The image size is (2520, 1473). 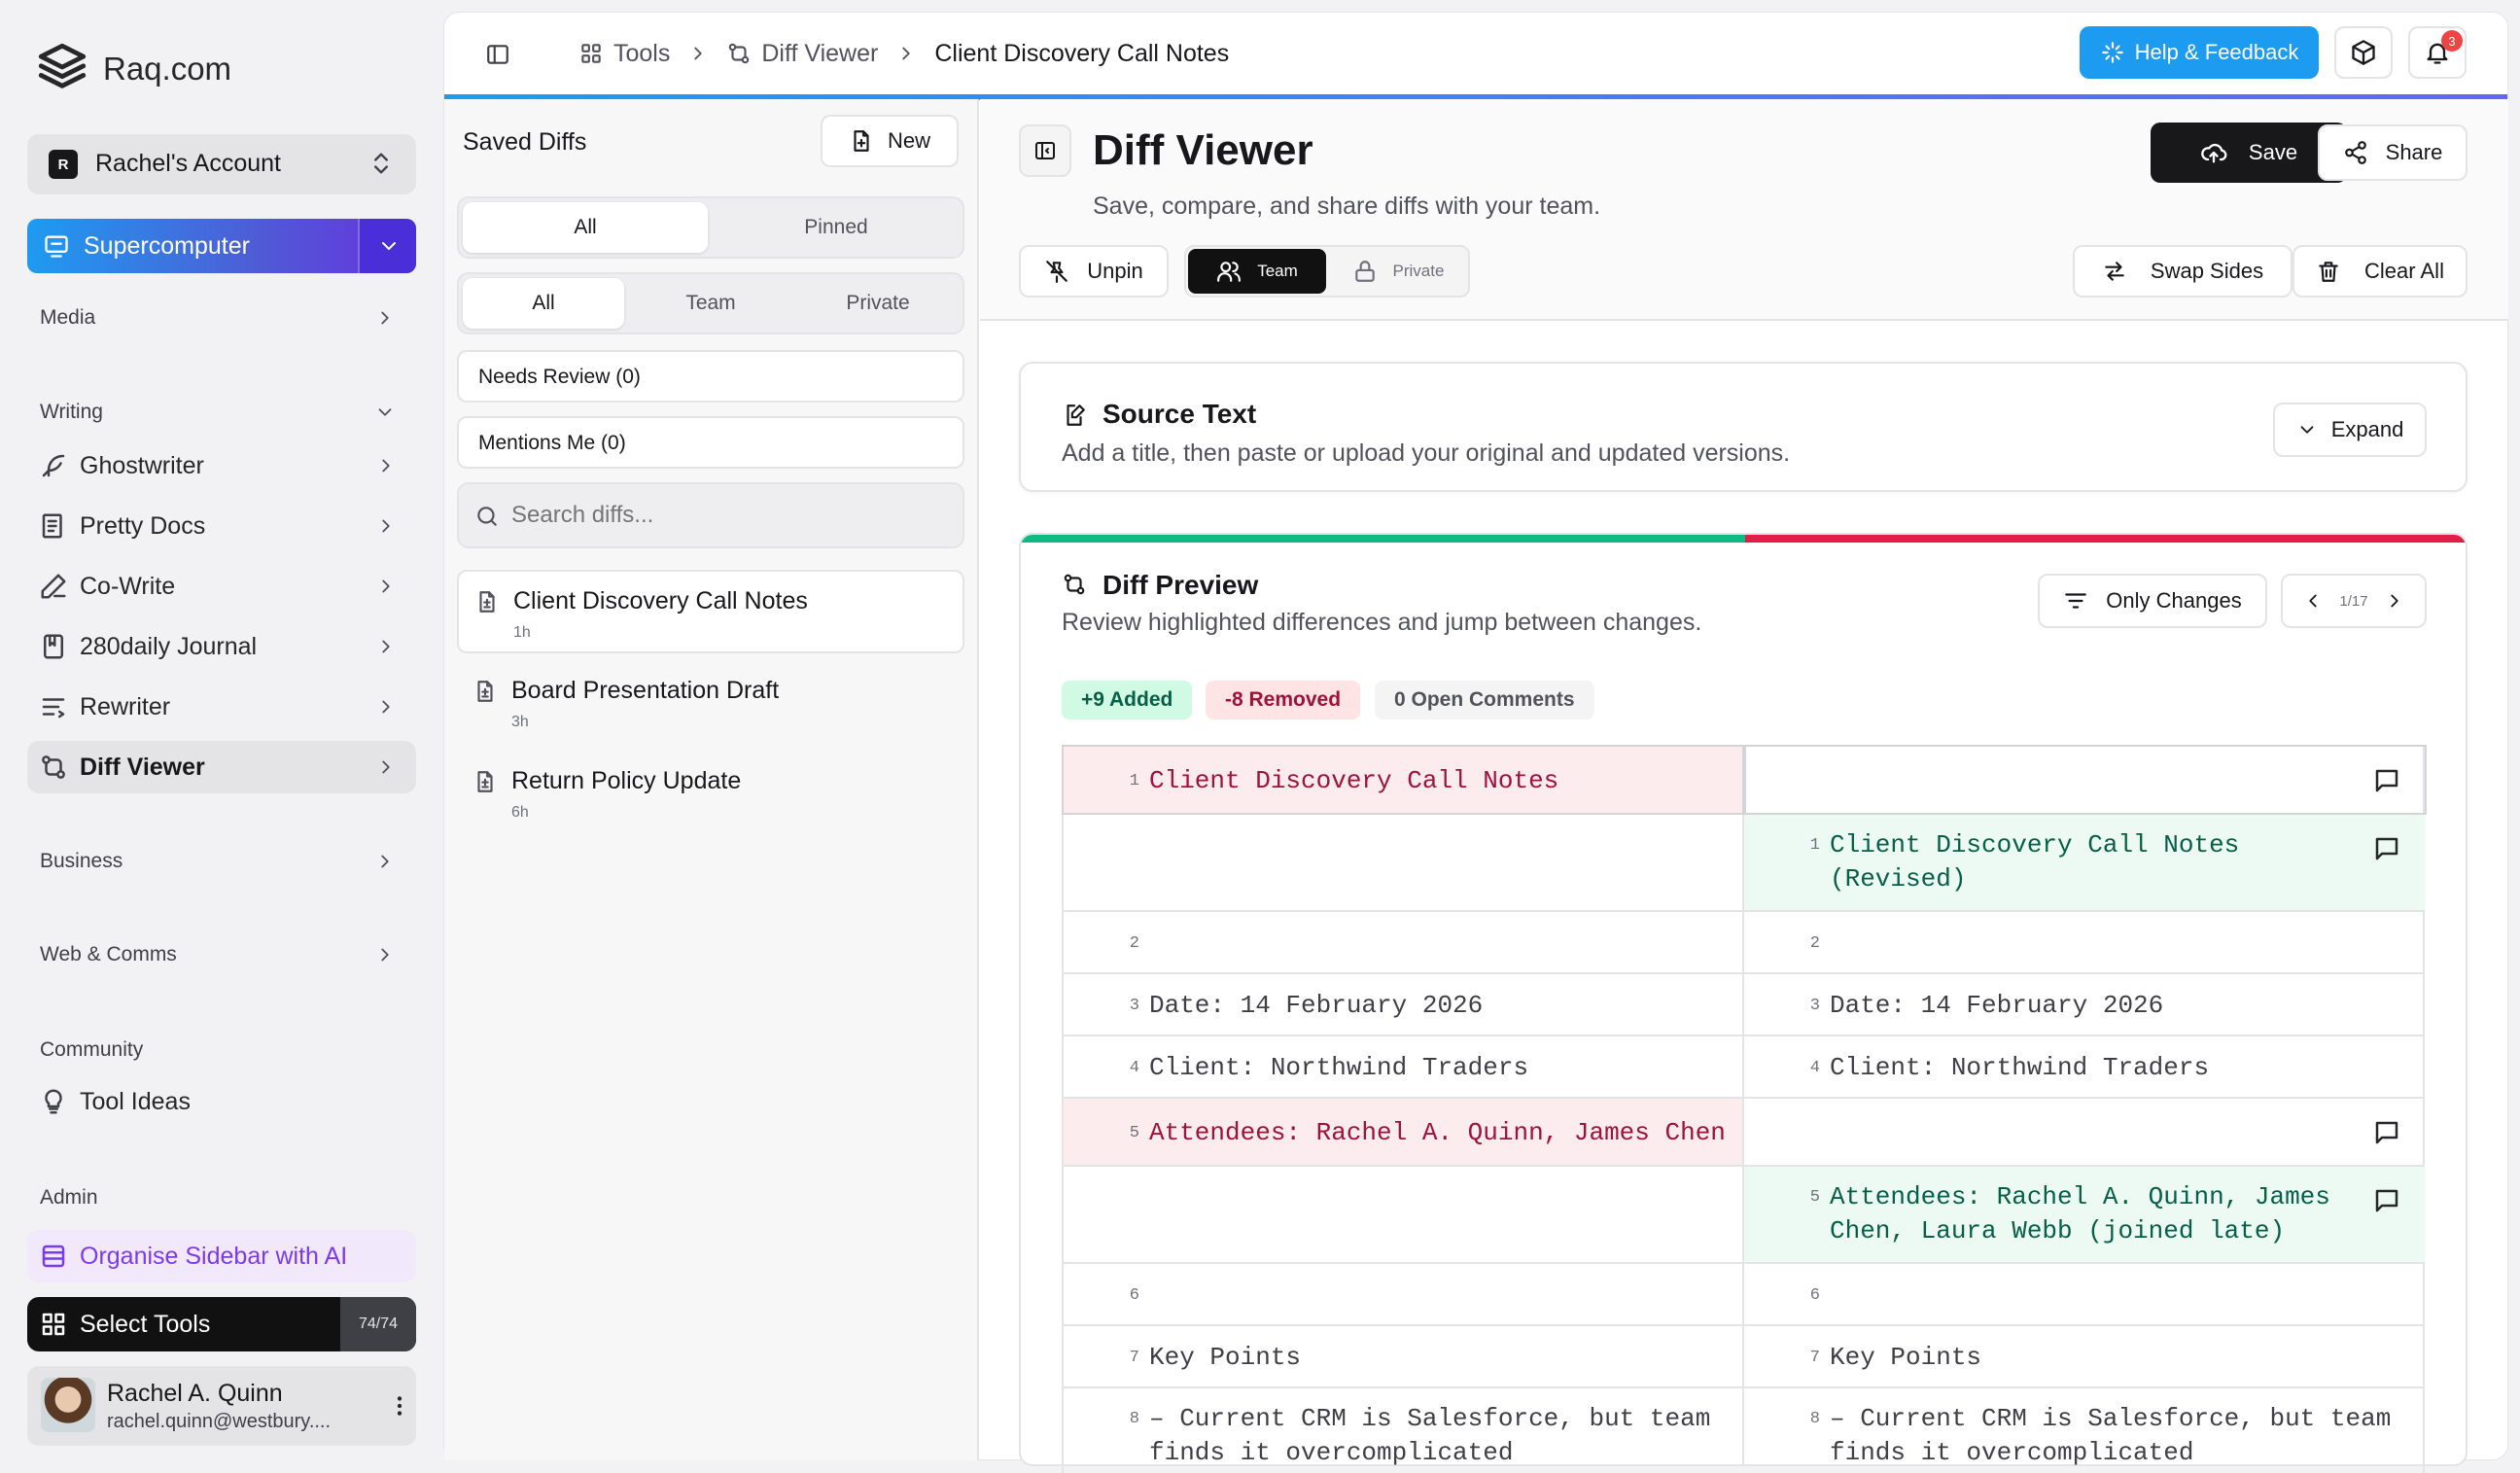 I want to click on supercomputer-button: Supercomputer, so click(x=221, y=246).